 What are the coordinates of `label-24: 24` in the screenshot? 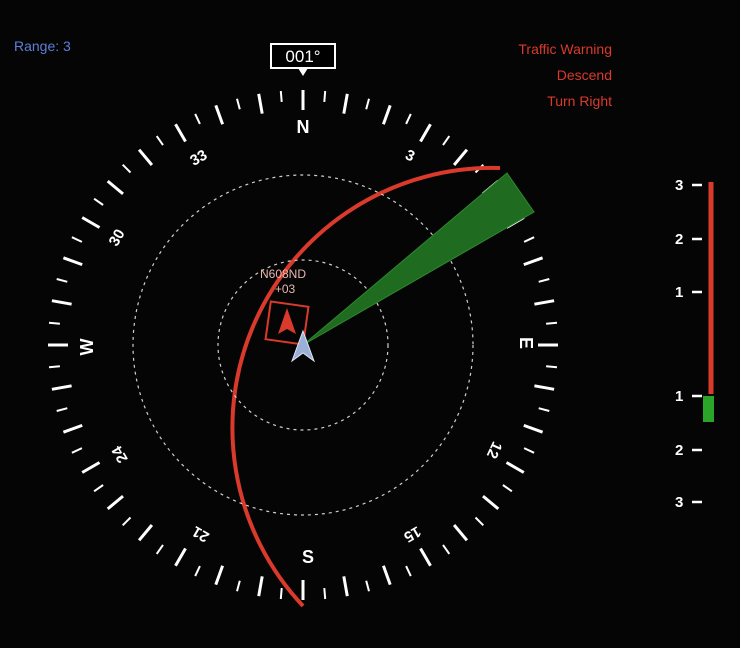 It's located at (119, 454).